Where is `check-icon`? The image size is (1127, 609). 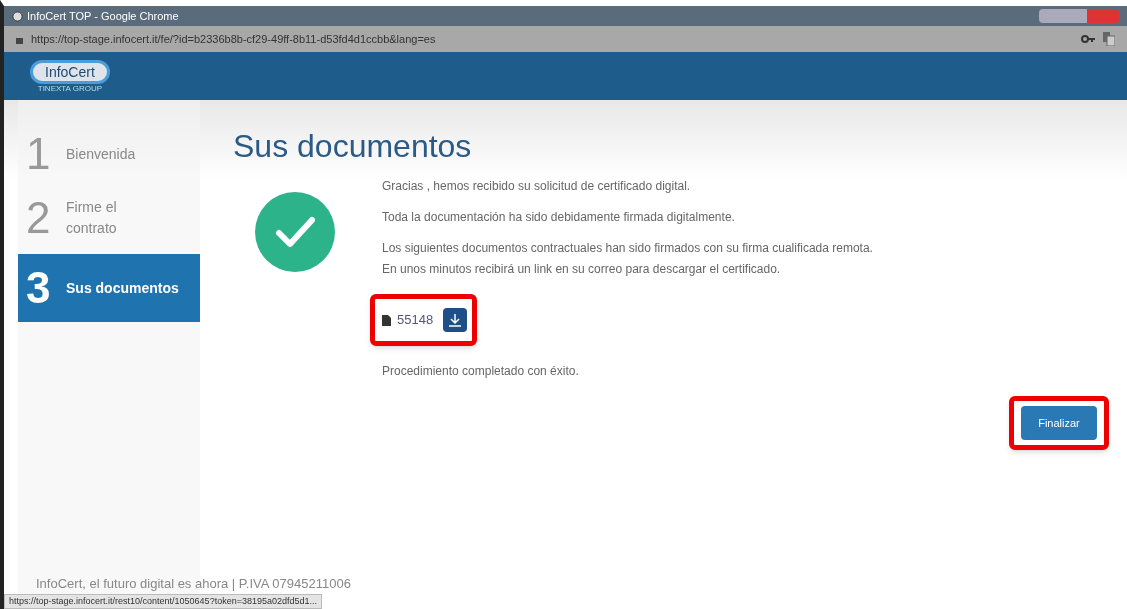
check-icon is located at coordinates (295, 232).